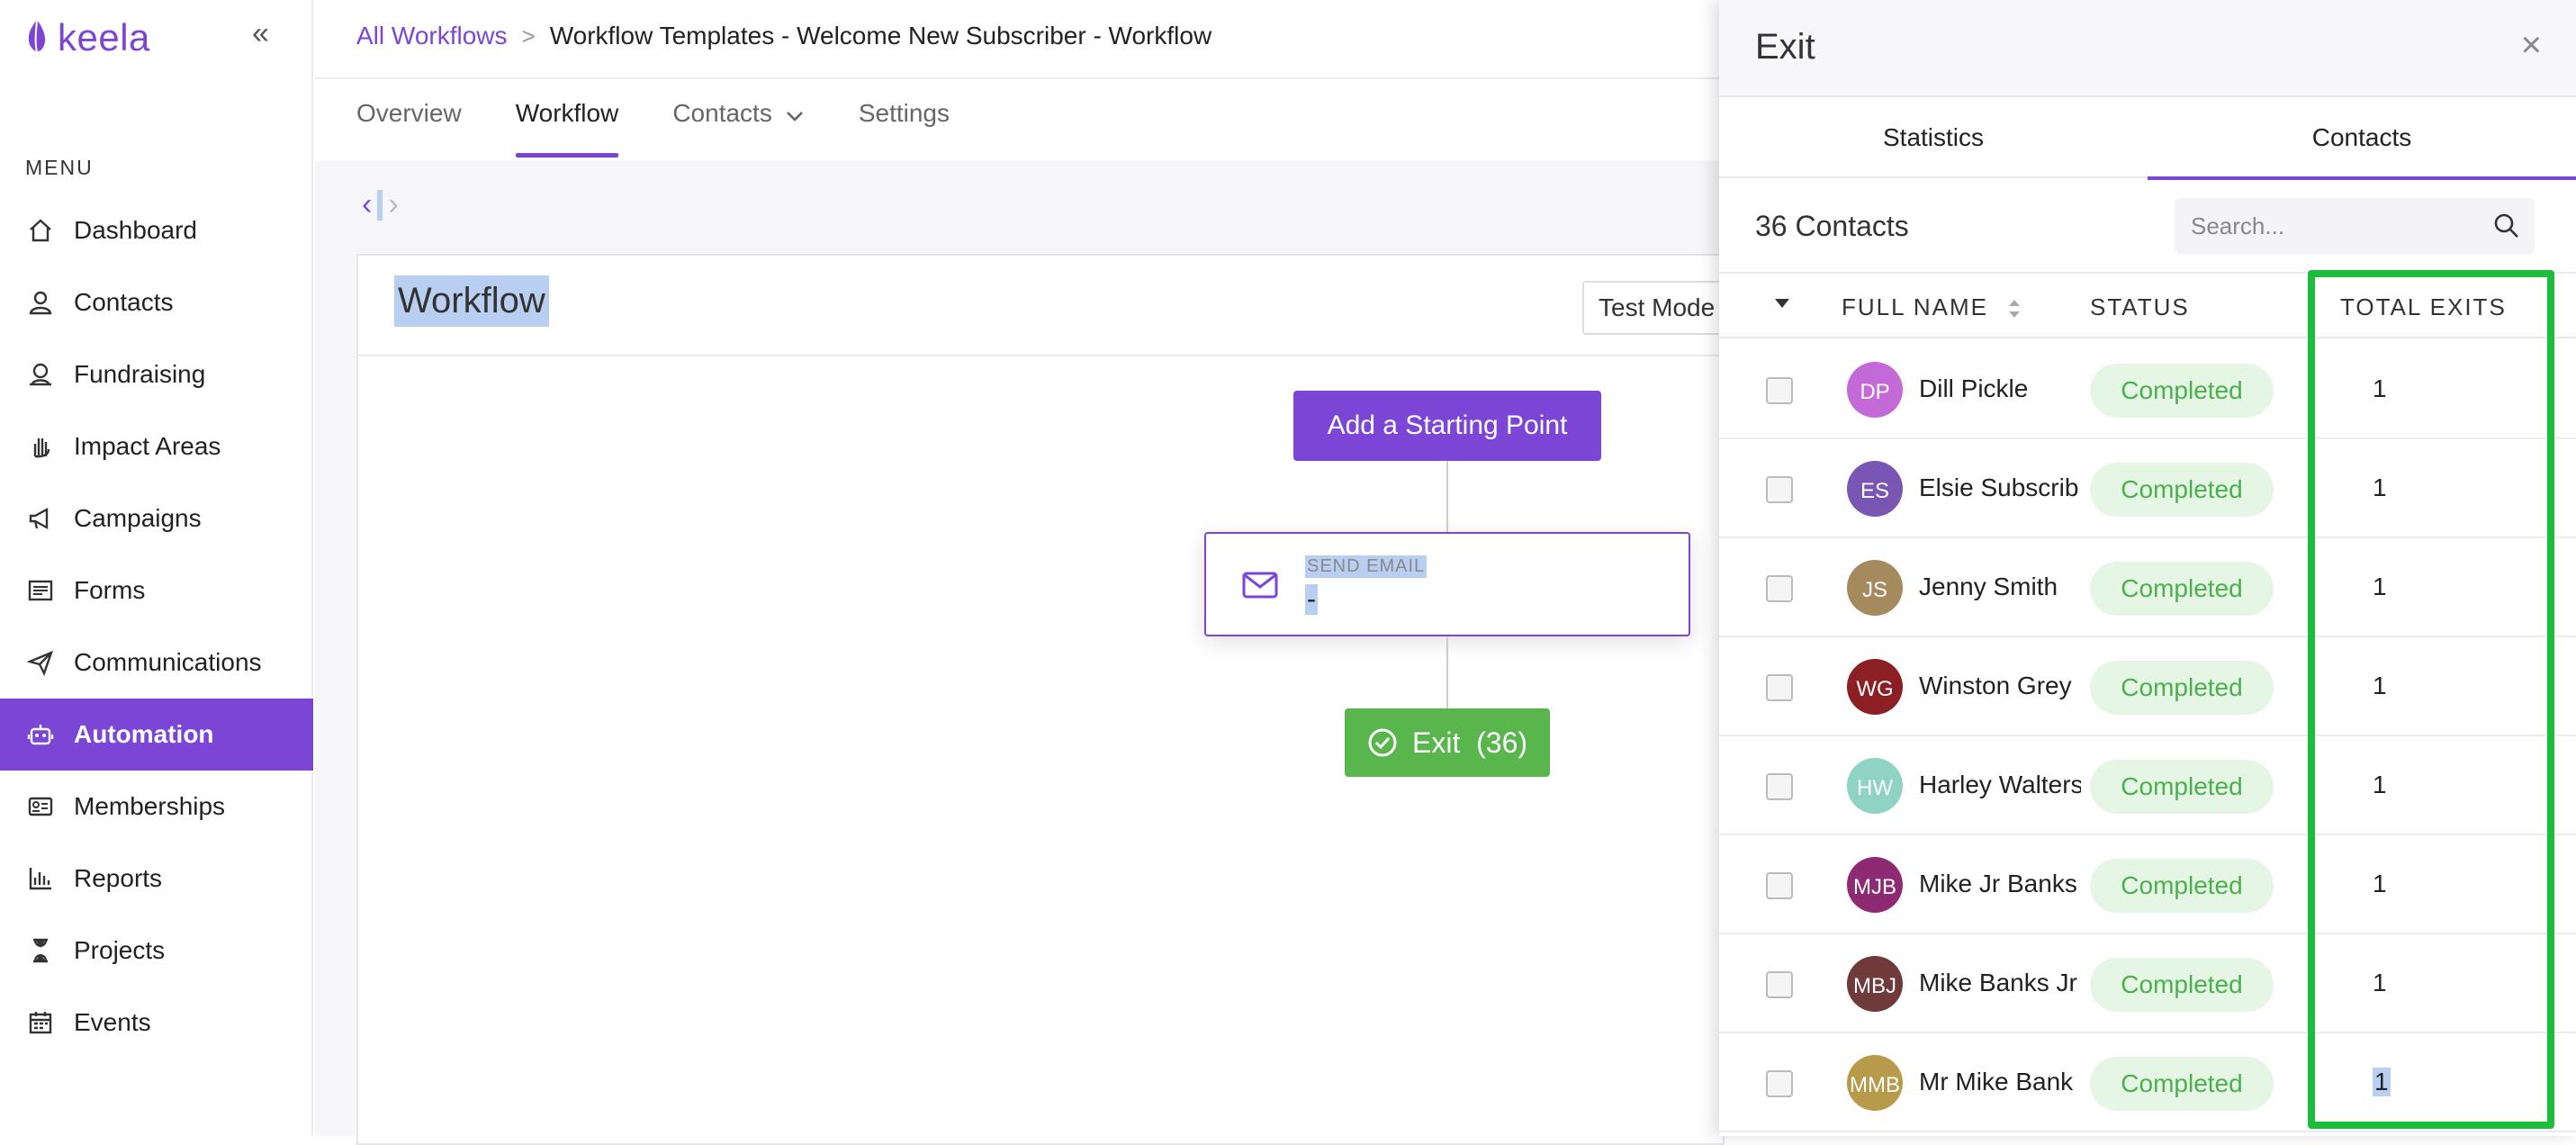  Describe the element at coordinates (59, 167) in the screenshot. I see `menu-heading: MENU` at that location.